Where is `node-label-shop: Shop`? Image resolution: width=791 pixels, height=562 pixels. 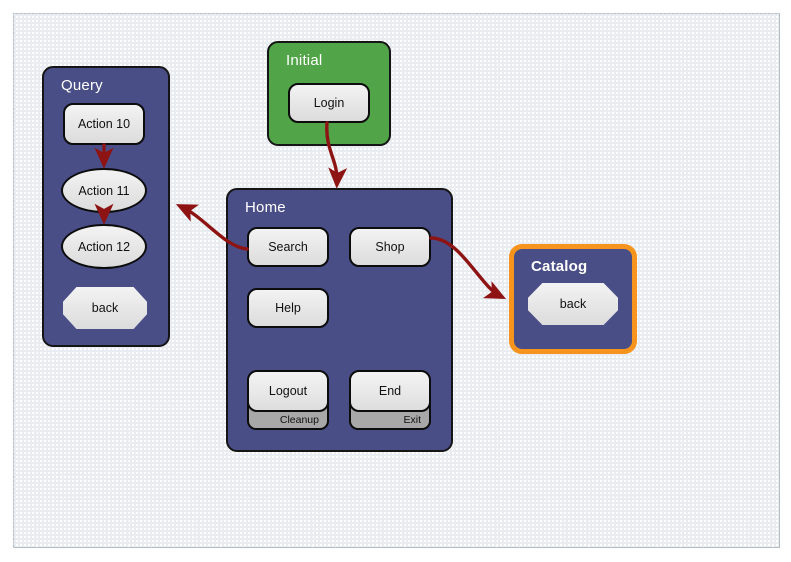
node-label-shop: Shop is located at coordinates (390, 247).